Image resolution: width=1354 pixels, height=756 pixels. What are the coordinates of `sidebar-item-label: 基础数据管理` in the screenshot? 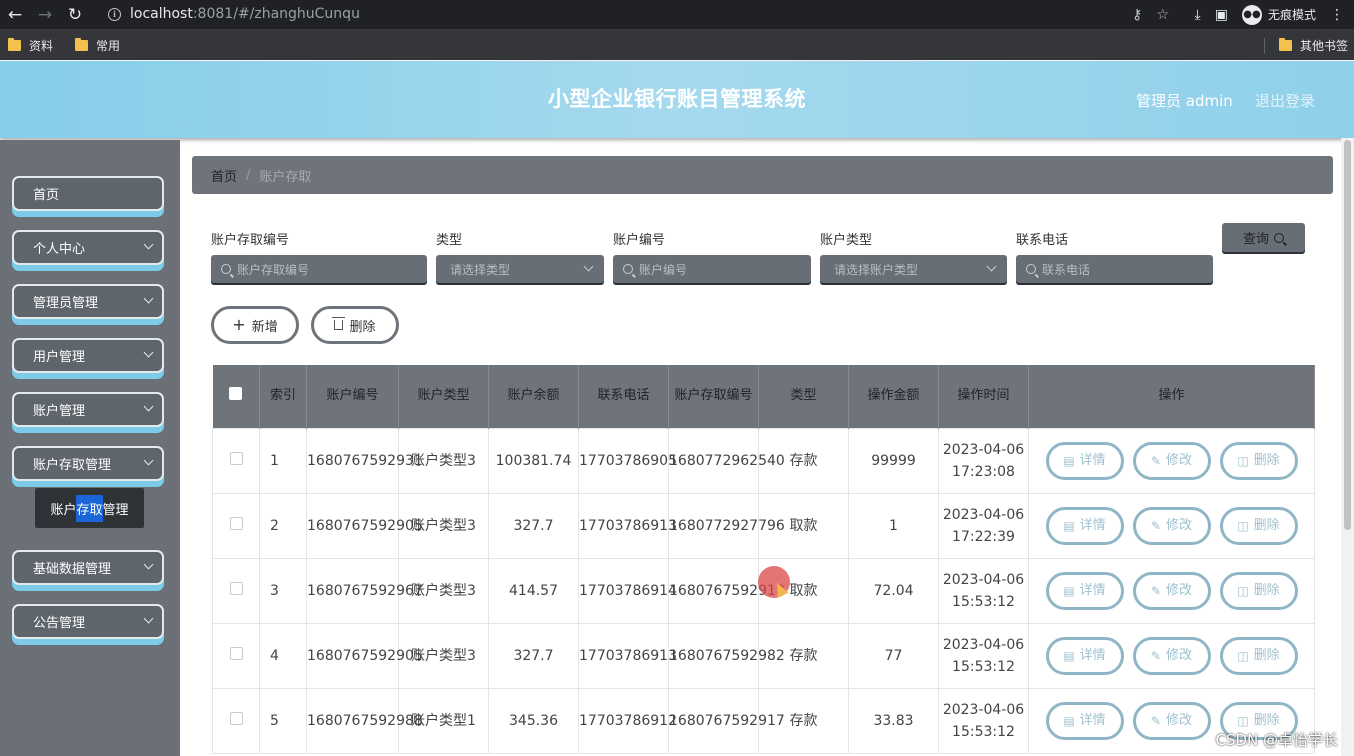 It's located at (72, 569).